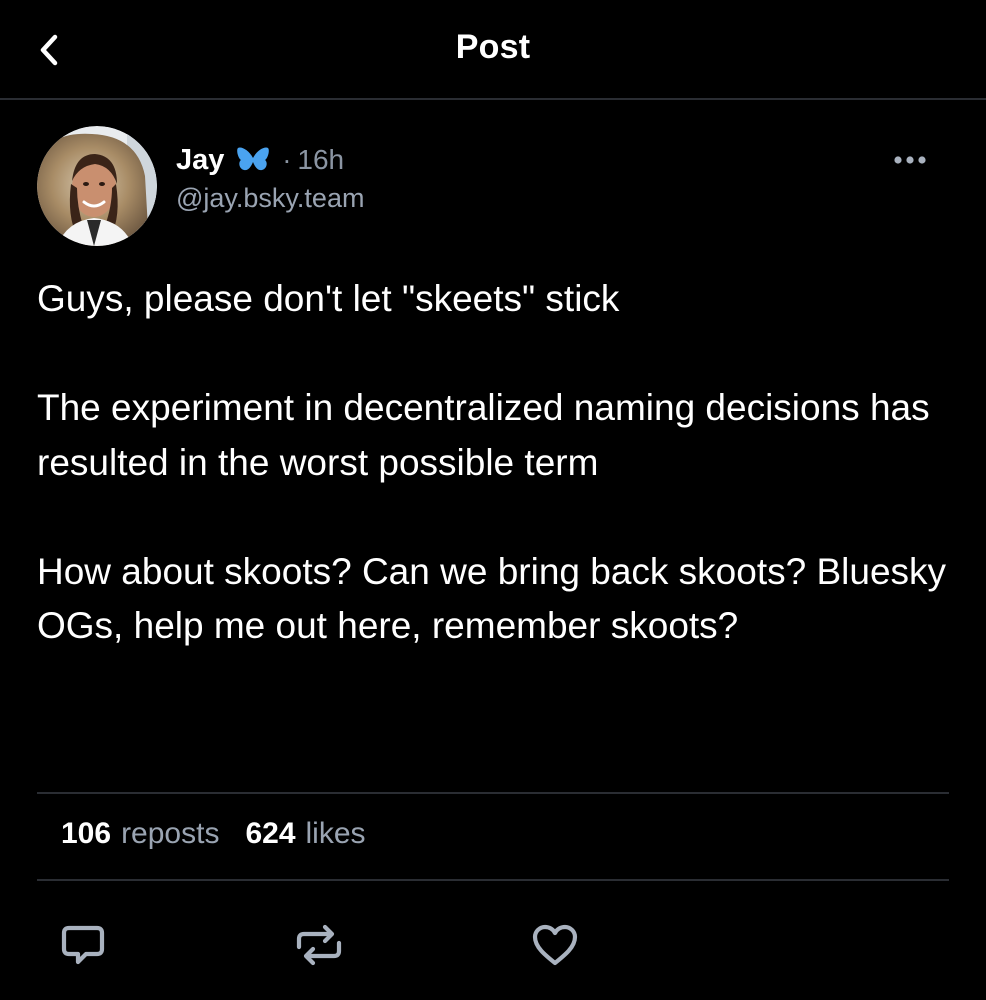  What do you see at coordinates (328, 298) in the screenshot?
I see `post-paragraph: Guys, please don't let "skeets" stick` at bounding box center [328, 298].